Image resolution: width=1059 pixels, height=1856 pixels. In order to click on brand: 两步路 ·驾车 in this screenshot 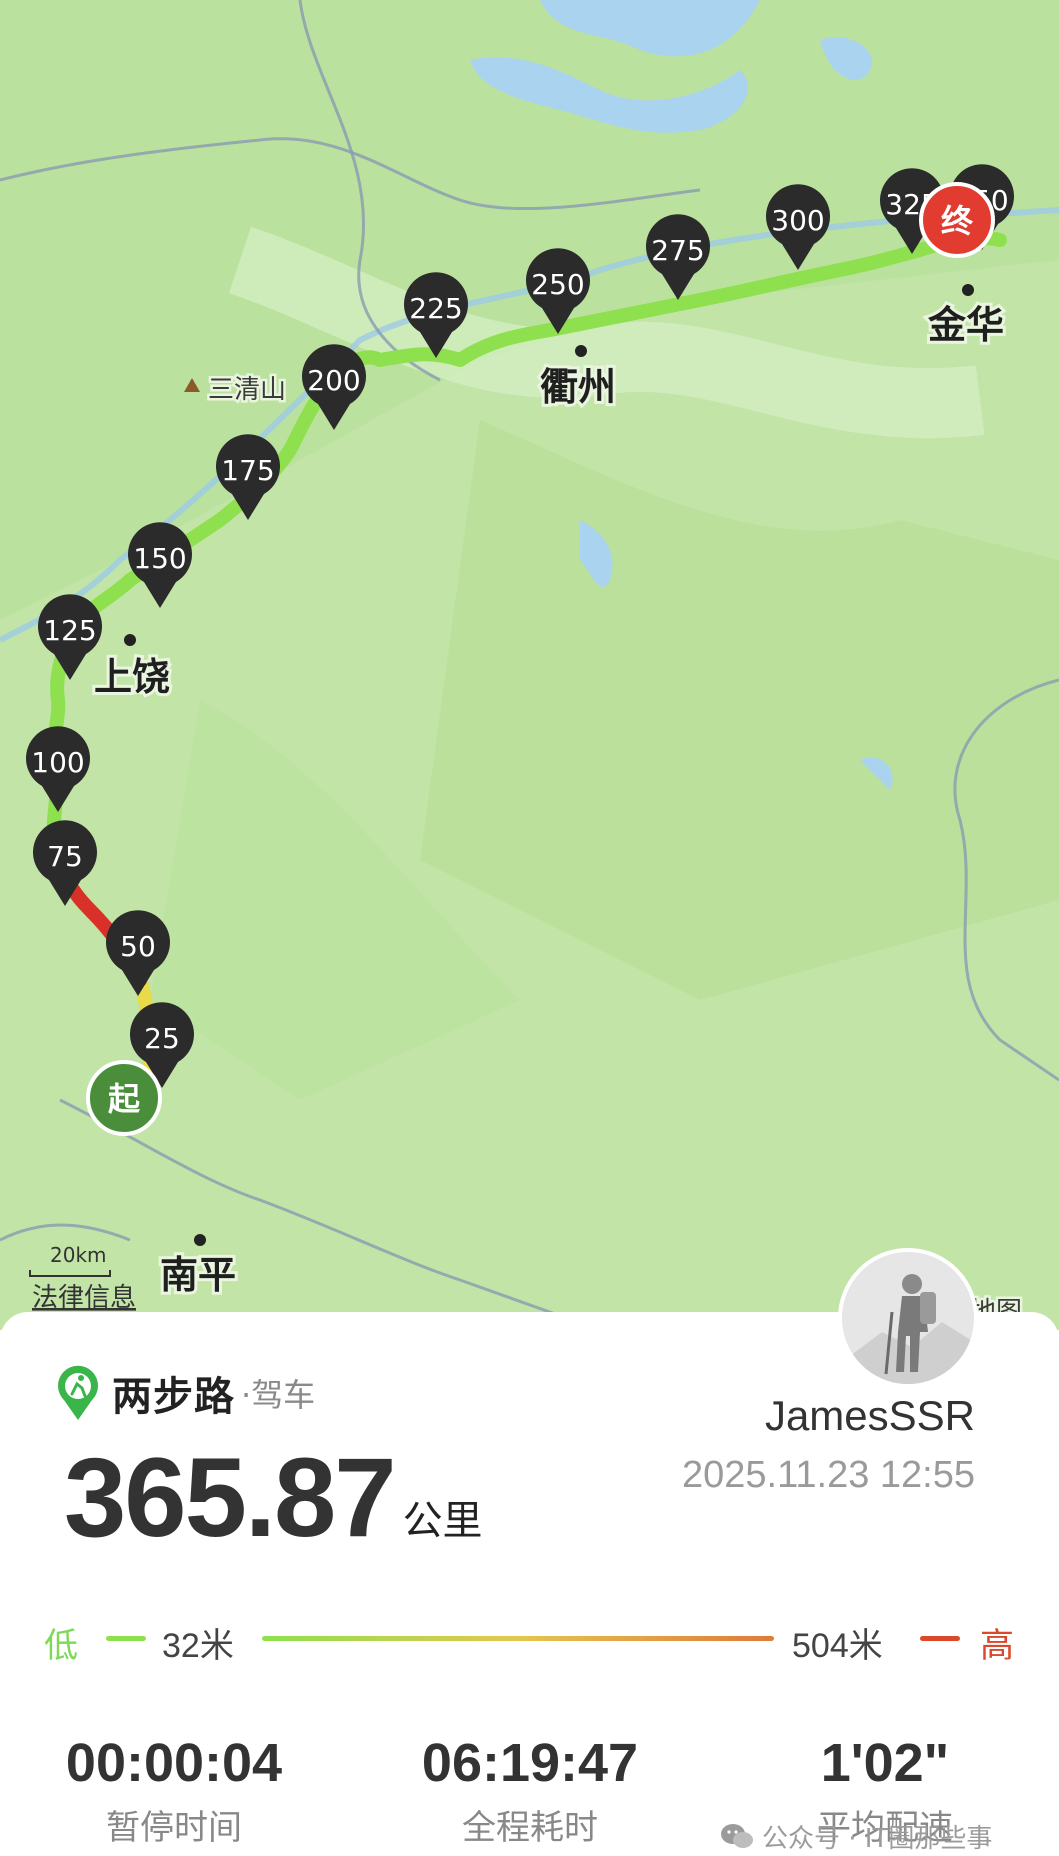, I will do `click(184, 1393)`.